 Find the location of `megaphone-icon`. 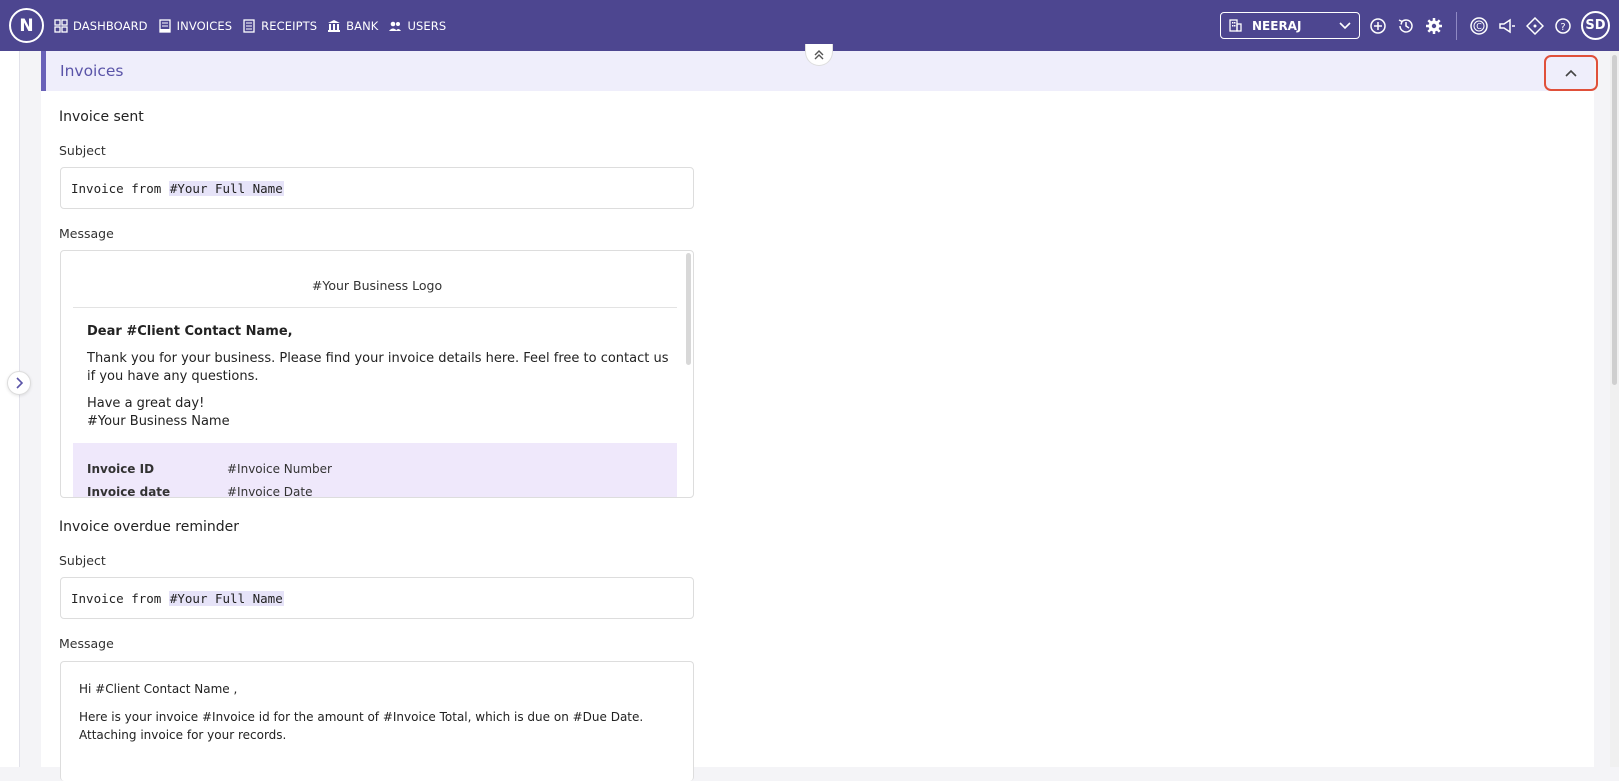

megaphone-icon is located at coordinates (1507, 26).